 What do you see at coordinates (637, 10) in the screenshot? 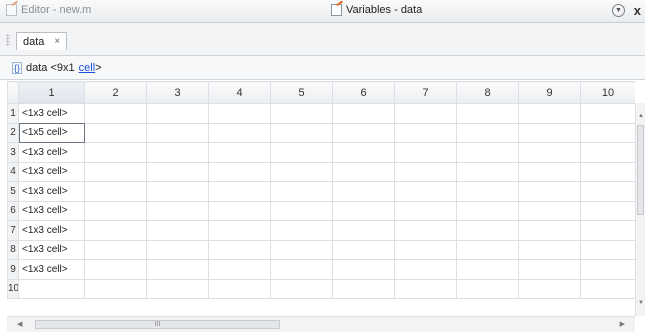
I see `close-panel-button: x` at bounding box center [637, 10].